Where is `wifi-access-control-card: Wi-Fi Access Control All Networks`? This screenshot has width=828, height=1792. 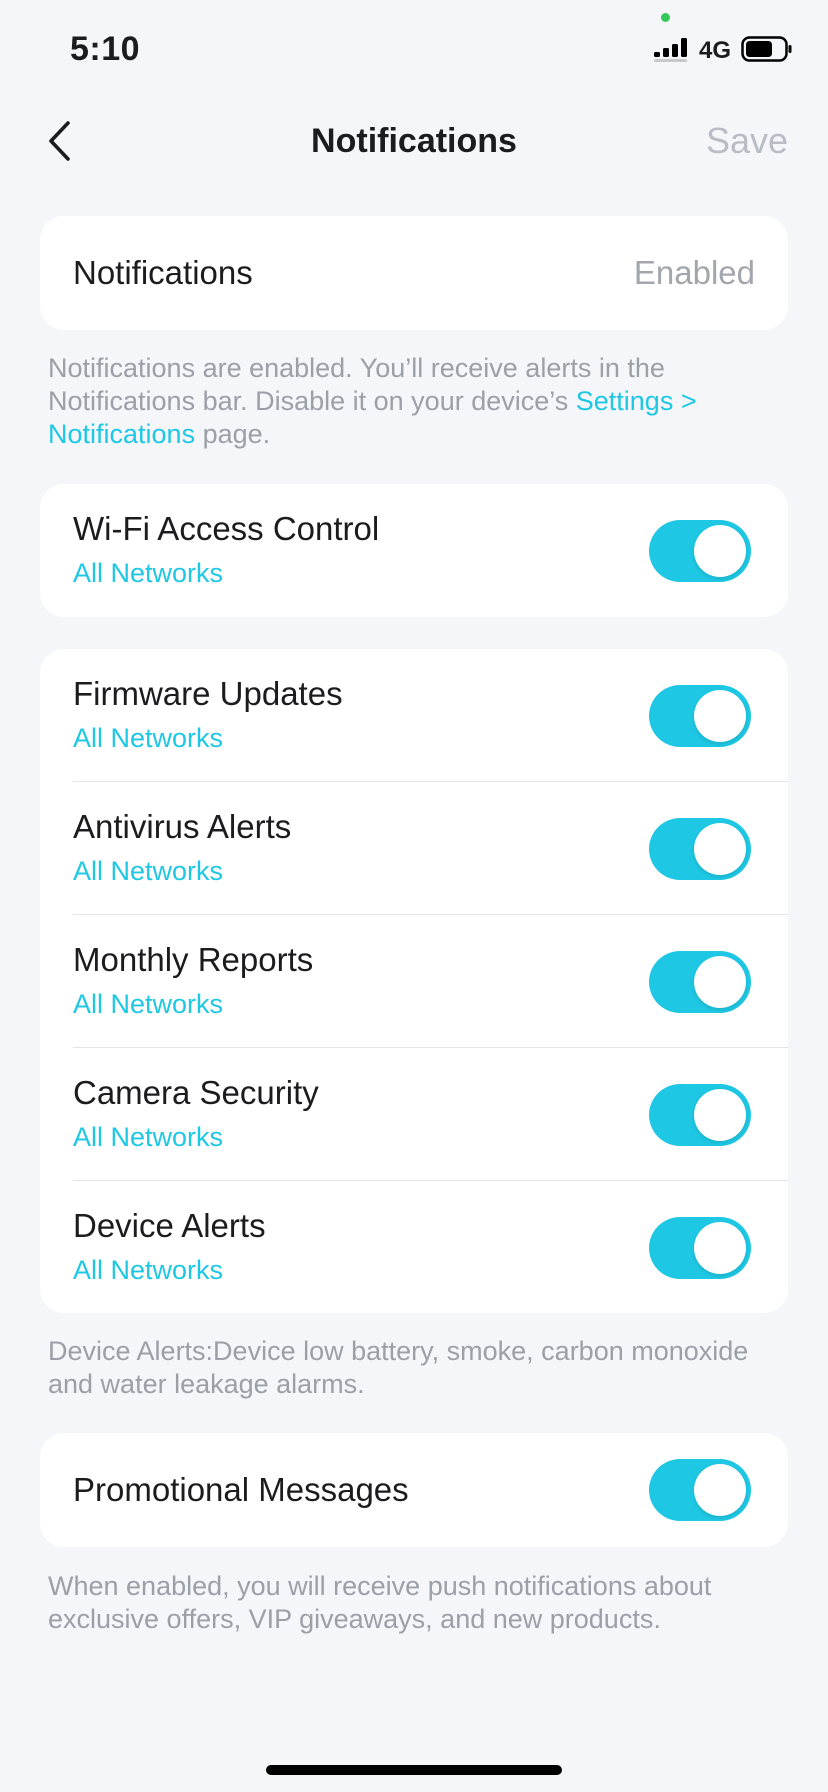 wifi-access-control-card: Wi-Fi Access Control All Networks is located at coordinates (414, 550).